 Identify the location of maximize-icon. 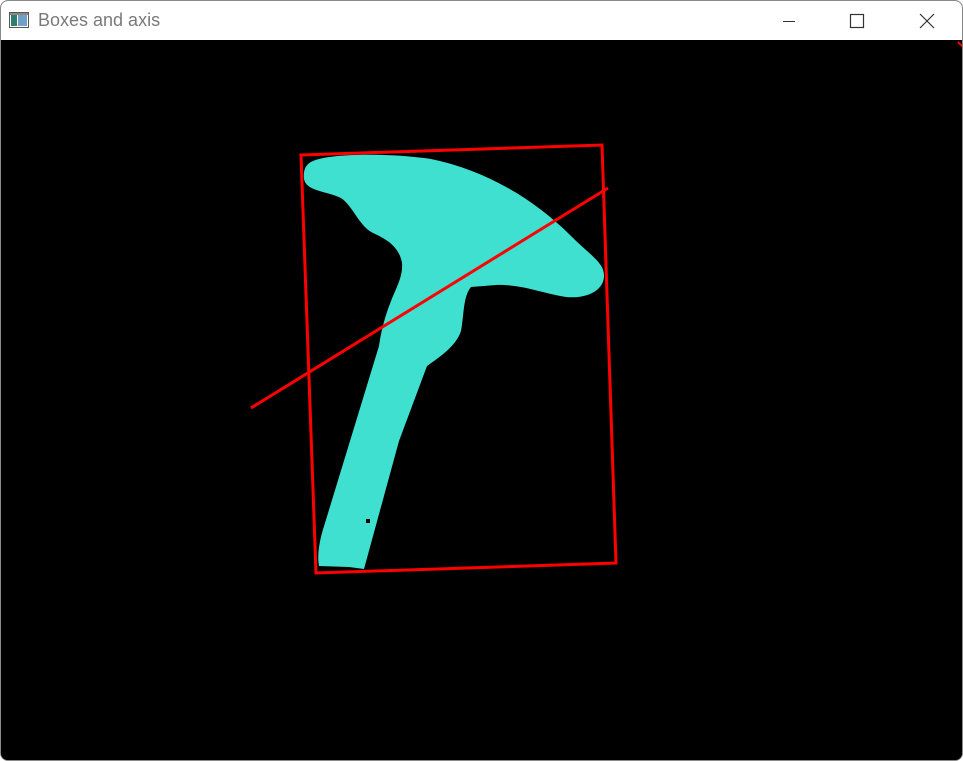
(857, 20).